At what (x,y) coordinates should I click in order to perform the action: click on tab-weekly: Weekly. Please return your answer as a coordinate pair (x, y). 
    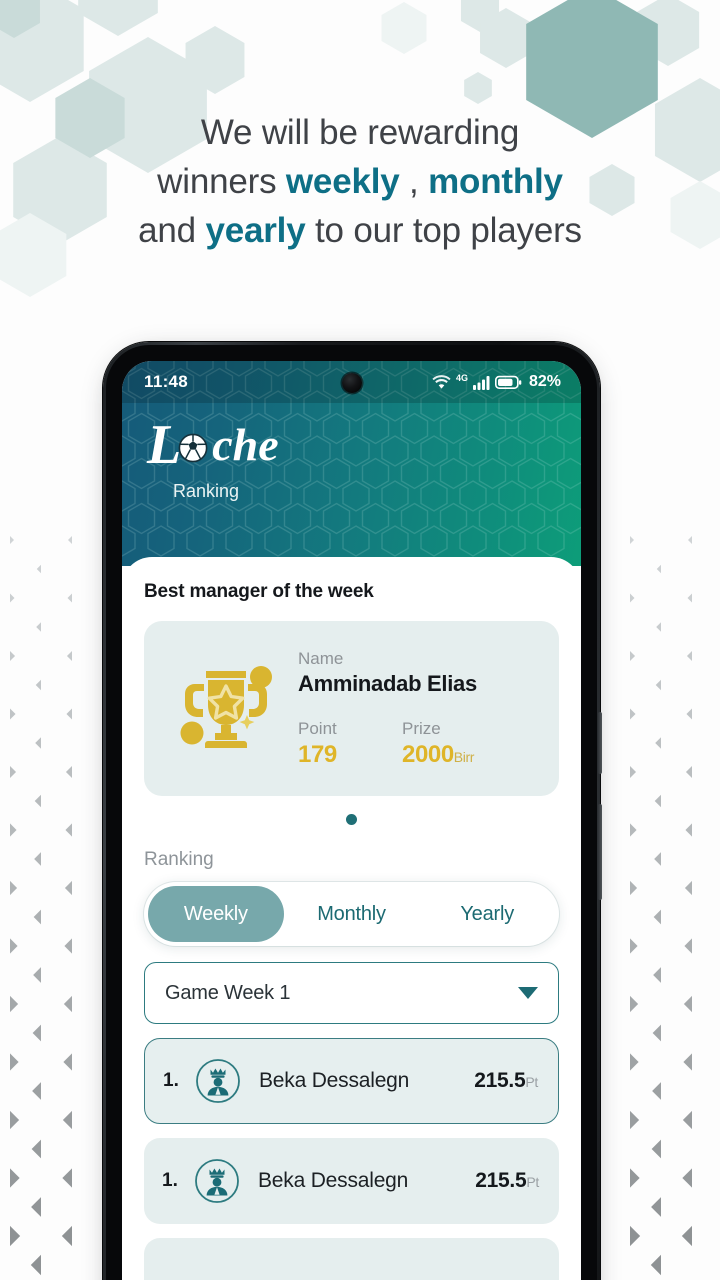
    Looking at the image, I should click on (216, 914).